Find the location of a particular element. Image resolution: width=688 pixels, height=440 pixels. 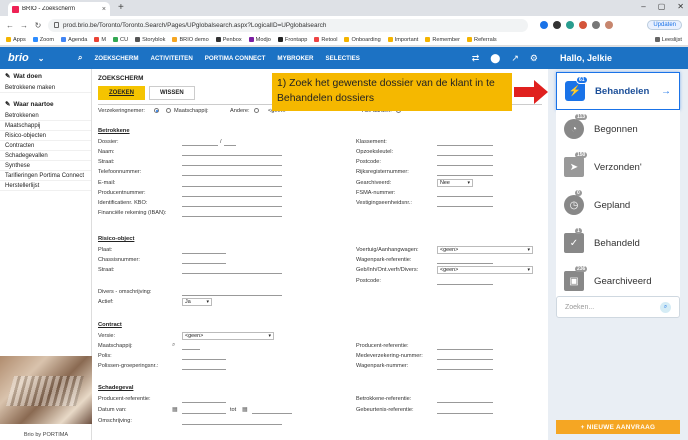

new-request-button: + NIEUWE AANVRAAG is located at coordinates (618, 427).